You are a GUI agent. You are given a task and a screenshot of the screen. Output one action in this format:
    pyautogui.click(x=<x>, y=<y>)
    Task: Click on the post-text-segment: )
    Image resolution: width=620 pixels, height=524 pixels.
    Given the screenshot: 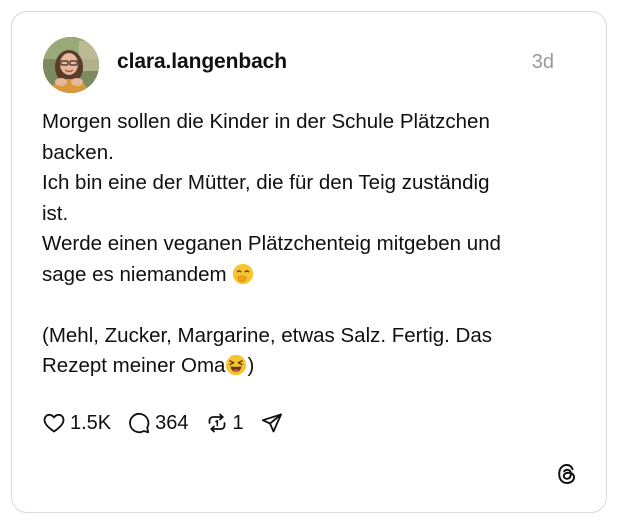 What is the action you would take?
    pyautogui.click(x=251, y=365)
    